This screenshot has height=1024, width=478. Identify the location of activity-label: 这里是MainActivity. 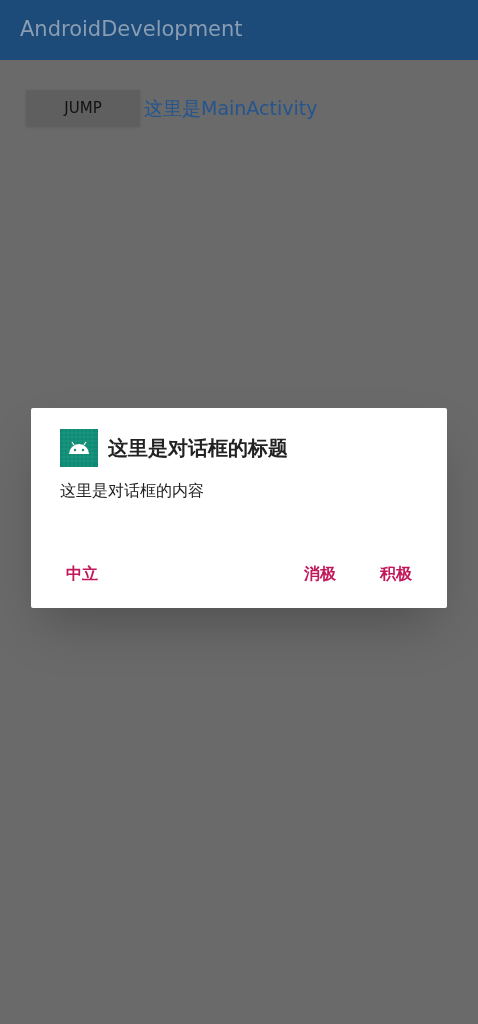
(231, 108).